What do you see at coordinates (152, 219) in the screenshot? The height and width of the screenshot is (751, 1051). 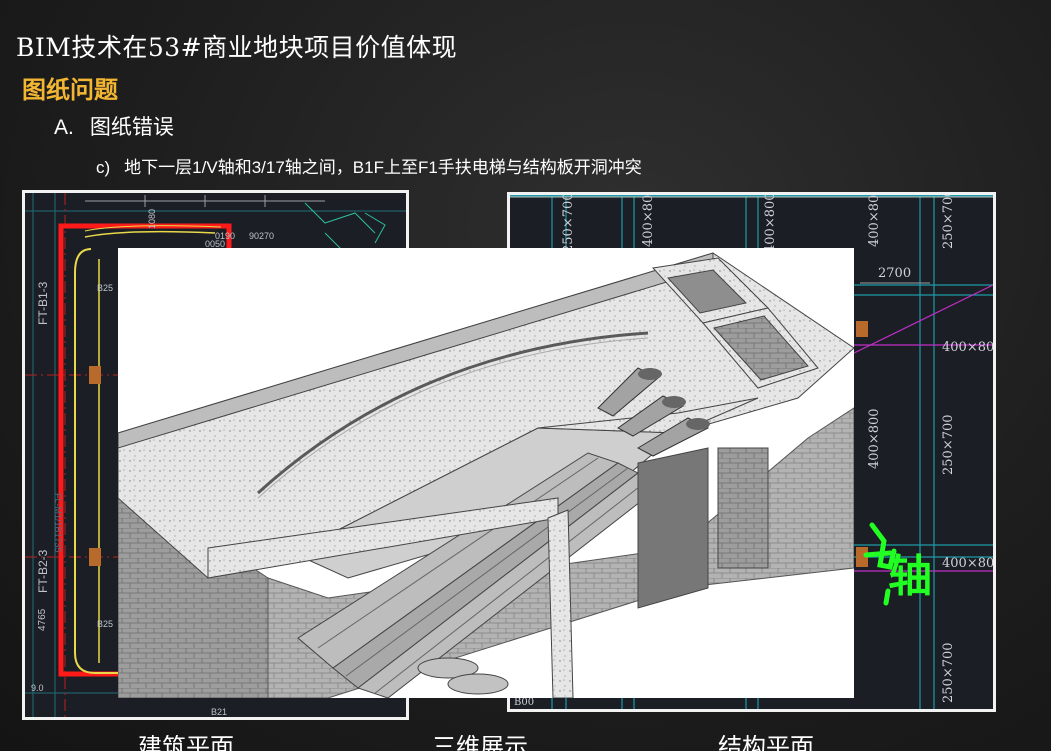 I see `plan-label: 1080` at bounding box center [152, 219].